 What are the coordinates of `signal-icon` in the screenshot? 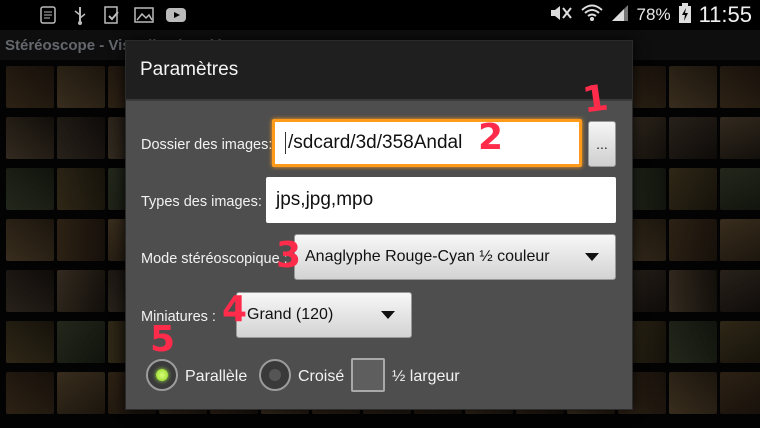 It's located at (620, 15).